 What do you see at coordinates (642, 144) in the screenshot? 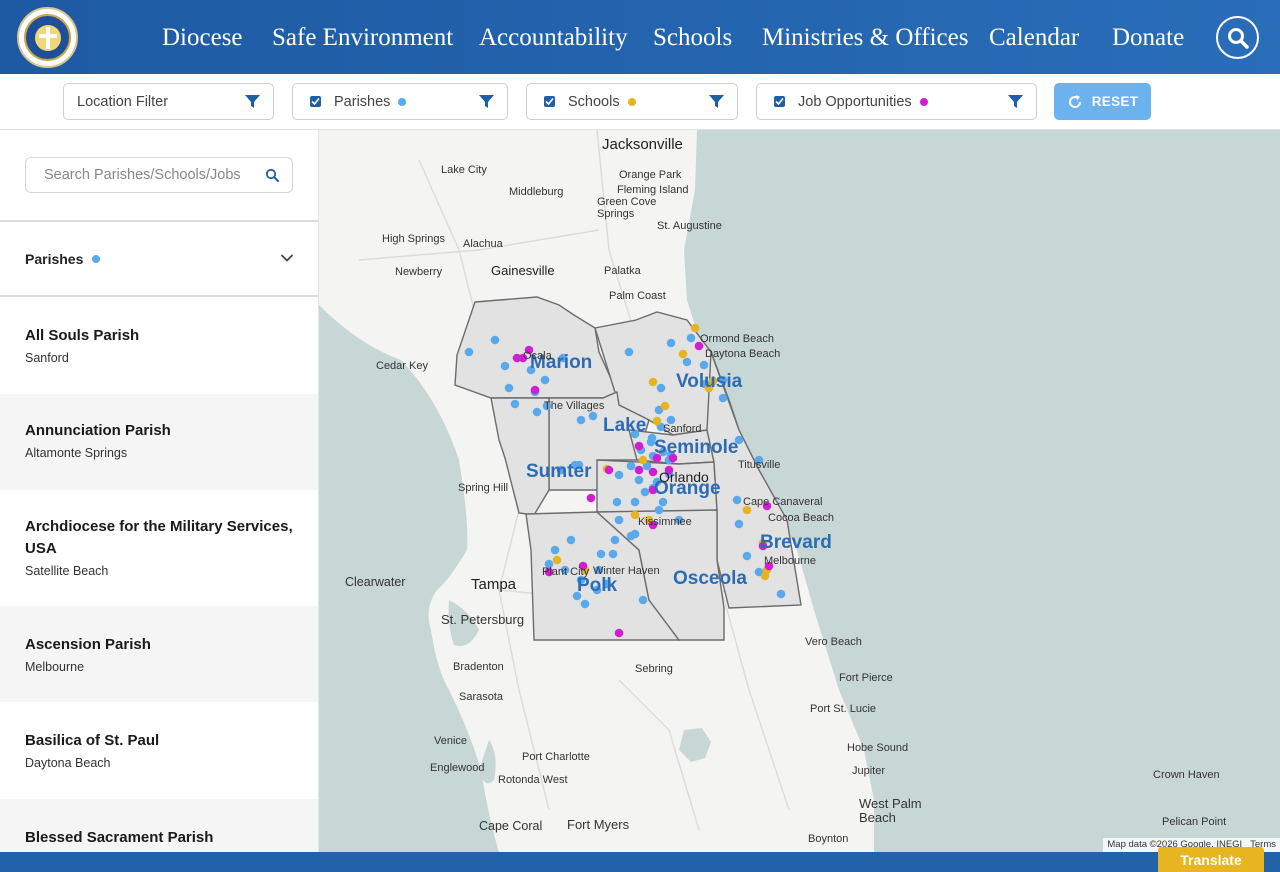
I see `city-label: Jacksonville` at bounding box center [642, 144].